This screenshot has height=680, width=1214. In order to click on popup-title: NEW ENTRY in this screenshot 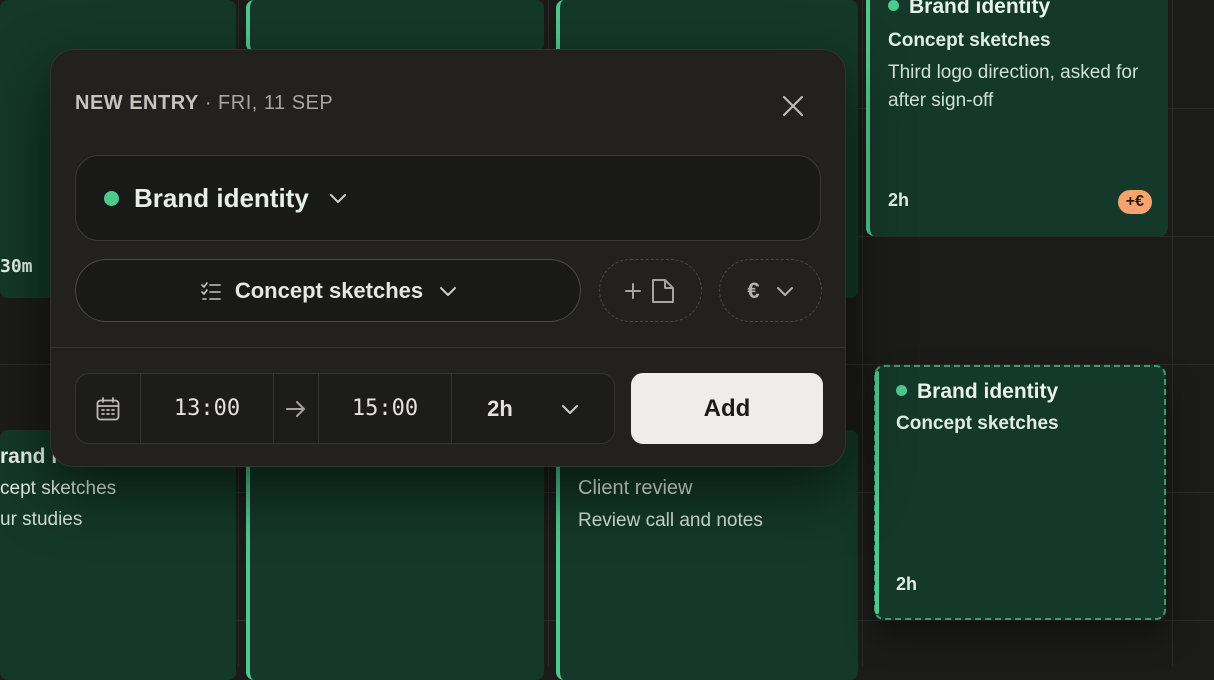, I will do `click(137, 103)`.